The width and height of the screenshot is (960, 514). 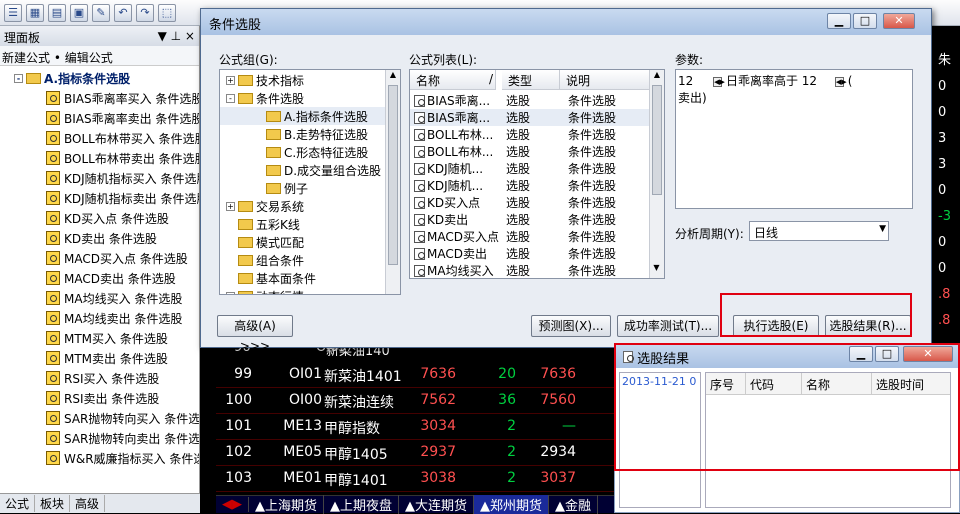 What do you see at coordinates (53, 258) in the screenshot?
I see `formula-icon` at bounding box center [53, 258].